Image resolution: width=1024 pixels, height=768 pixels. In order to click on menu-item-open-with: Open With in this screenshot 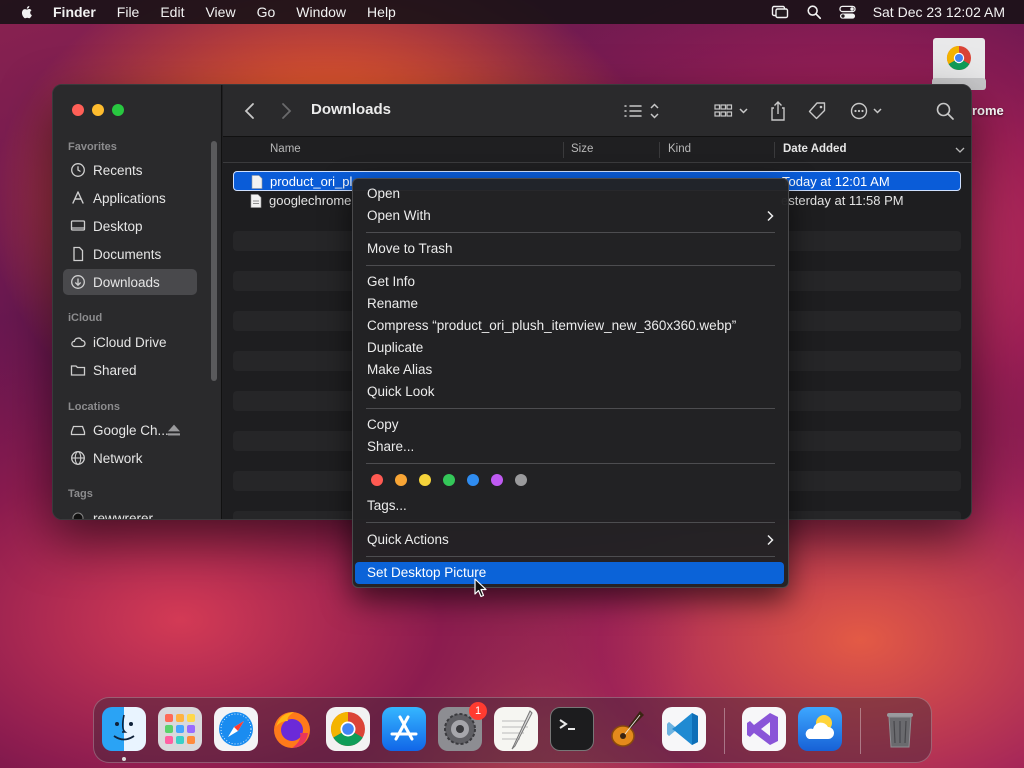, I will do `click(569, 216)`.